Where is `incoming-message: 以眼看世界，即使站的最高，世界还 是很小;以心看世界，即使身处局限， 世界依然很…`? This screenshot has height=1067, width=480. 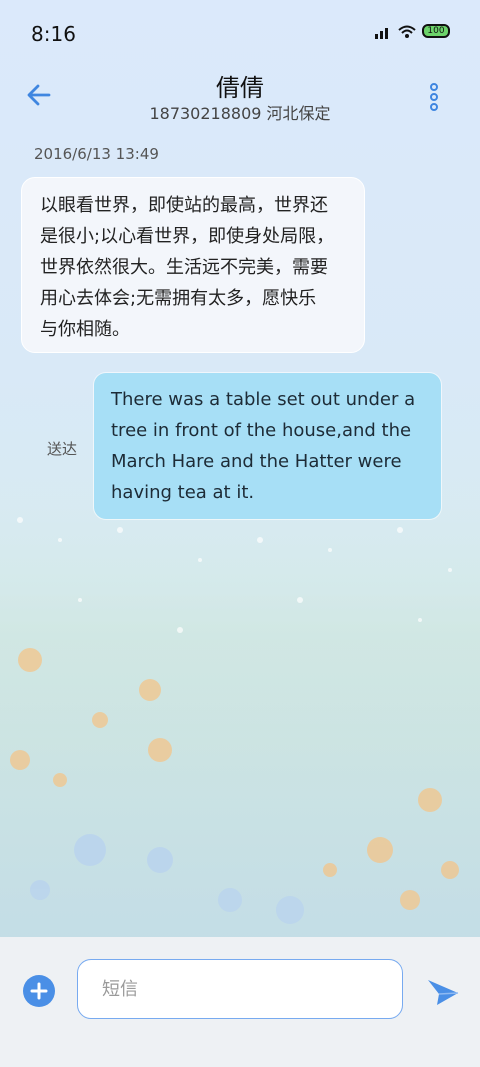
incoming-message: 以眼看世界，即使站的最高，世界还 是很小;以心看世界，即使身处局限， 世界依然很… is located at coordinates (193, 265).